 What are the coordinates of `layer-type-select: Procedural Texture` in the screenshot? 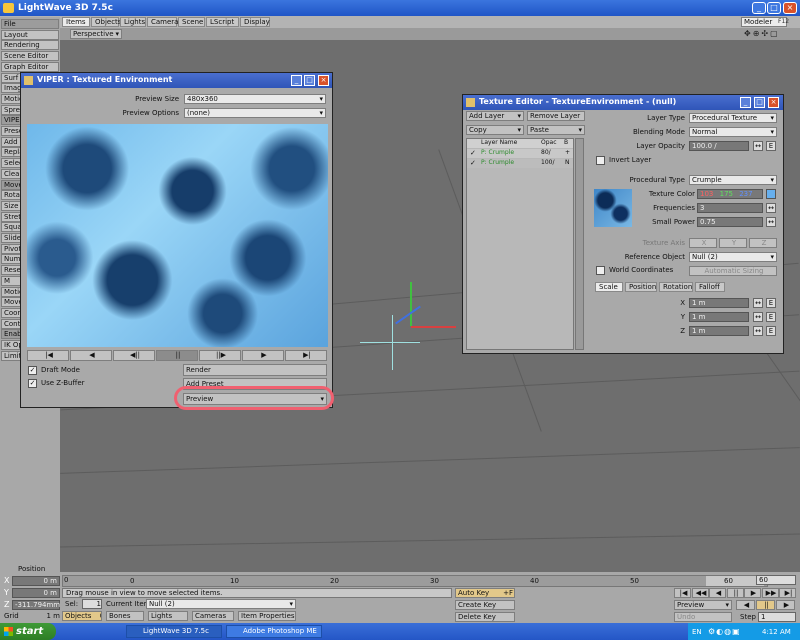 It's located at (733, 118).